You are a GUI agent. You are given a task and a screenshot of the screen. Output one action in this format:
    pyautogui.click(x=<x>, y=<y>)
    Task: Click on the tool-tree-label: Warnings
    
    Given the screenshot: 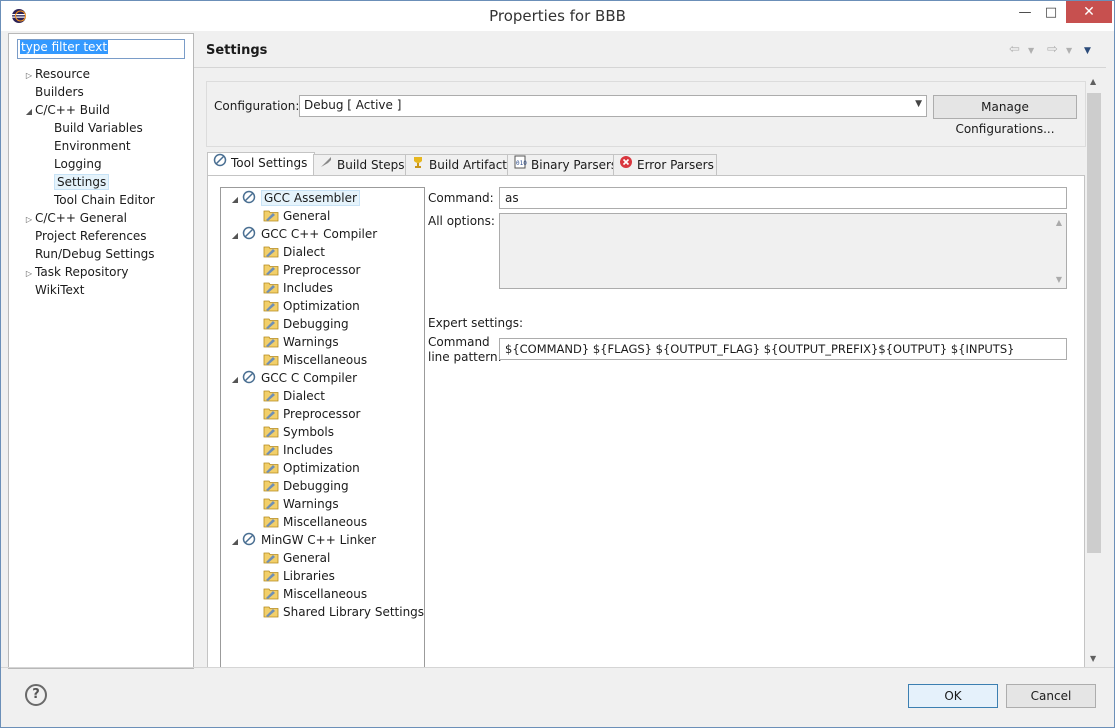 What is the action you would take?
    pyautogui.click(x=311, y=342)
    